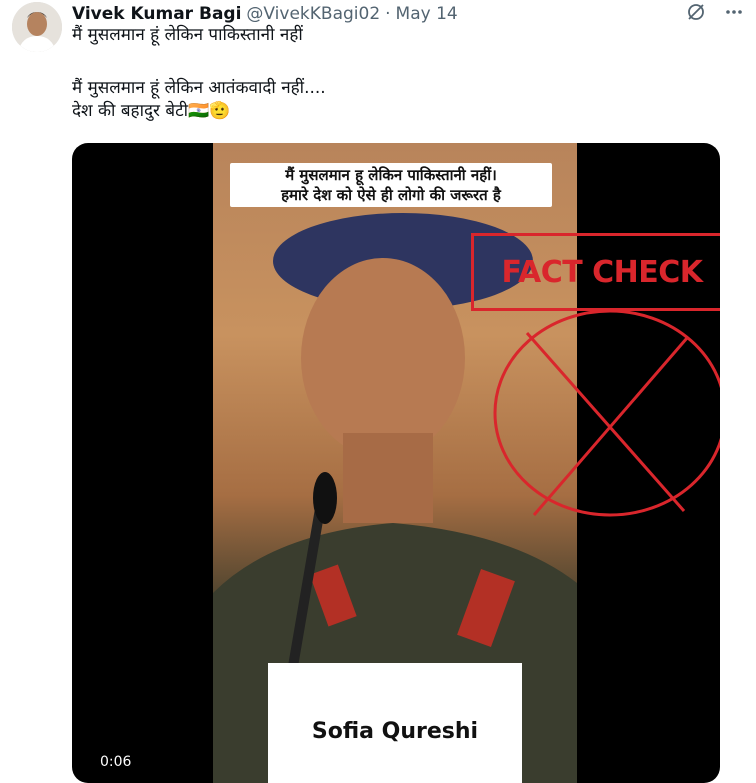  I want to click on fact-check-label: FACT CHECK, so click(602, 272).